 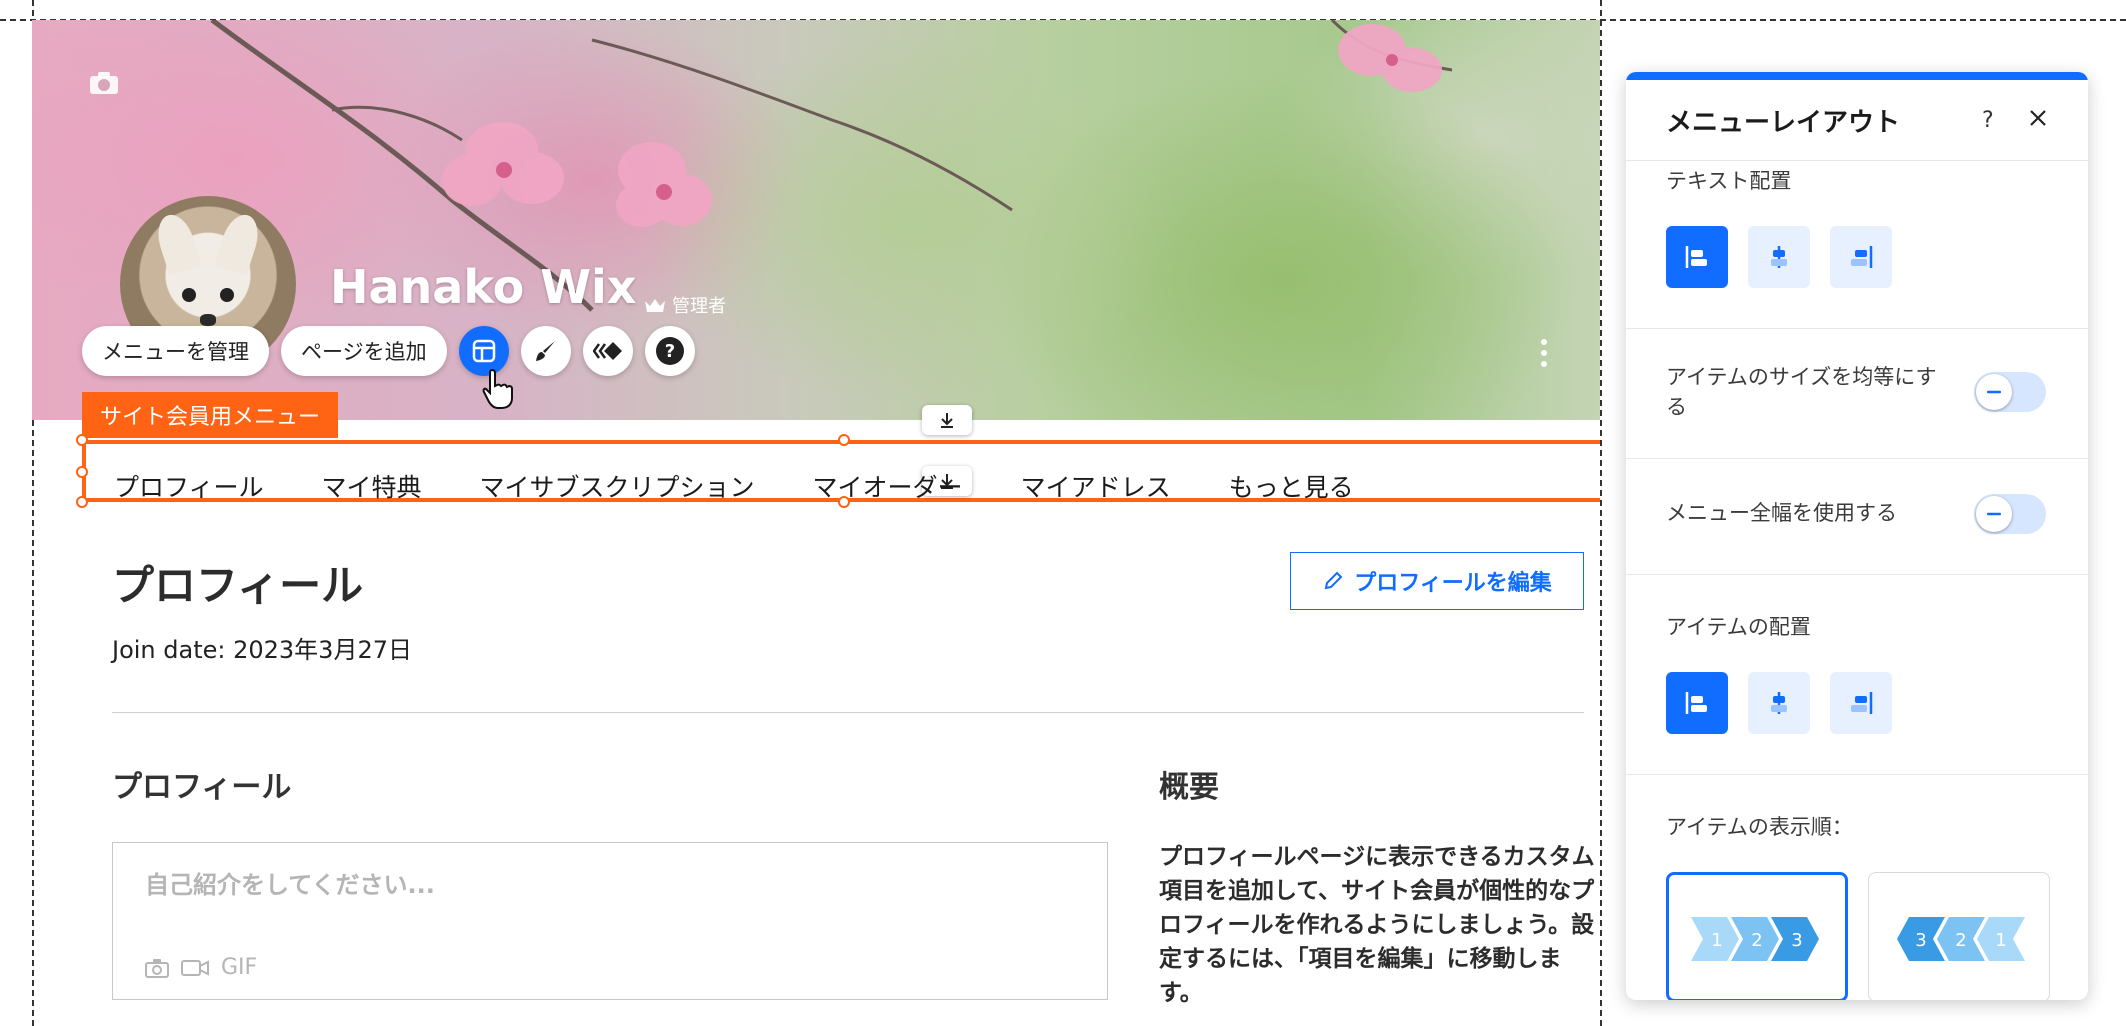 What do you see at coordinates (1759, 827) in the screenshot?
I see `item-order-label: アイテムの表示順：` at bounding box center [1759, 827].